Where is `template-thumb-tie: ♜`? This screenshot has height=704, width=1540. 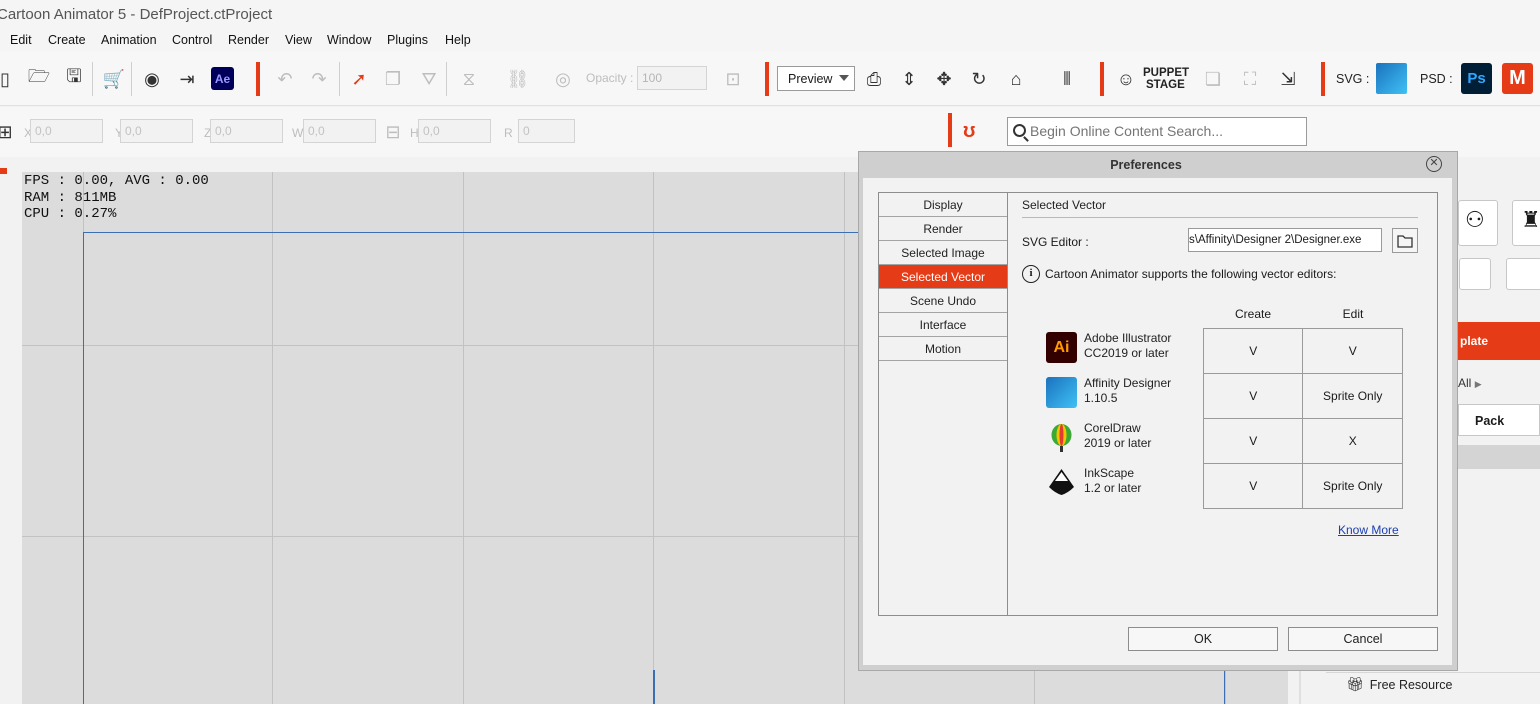 template-thumb-tie: ♜ is located at coordinates (1526, 223).